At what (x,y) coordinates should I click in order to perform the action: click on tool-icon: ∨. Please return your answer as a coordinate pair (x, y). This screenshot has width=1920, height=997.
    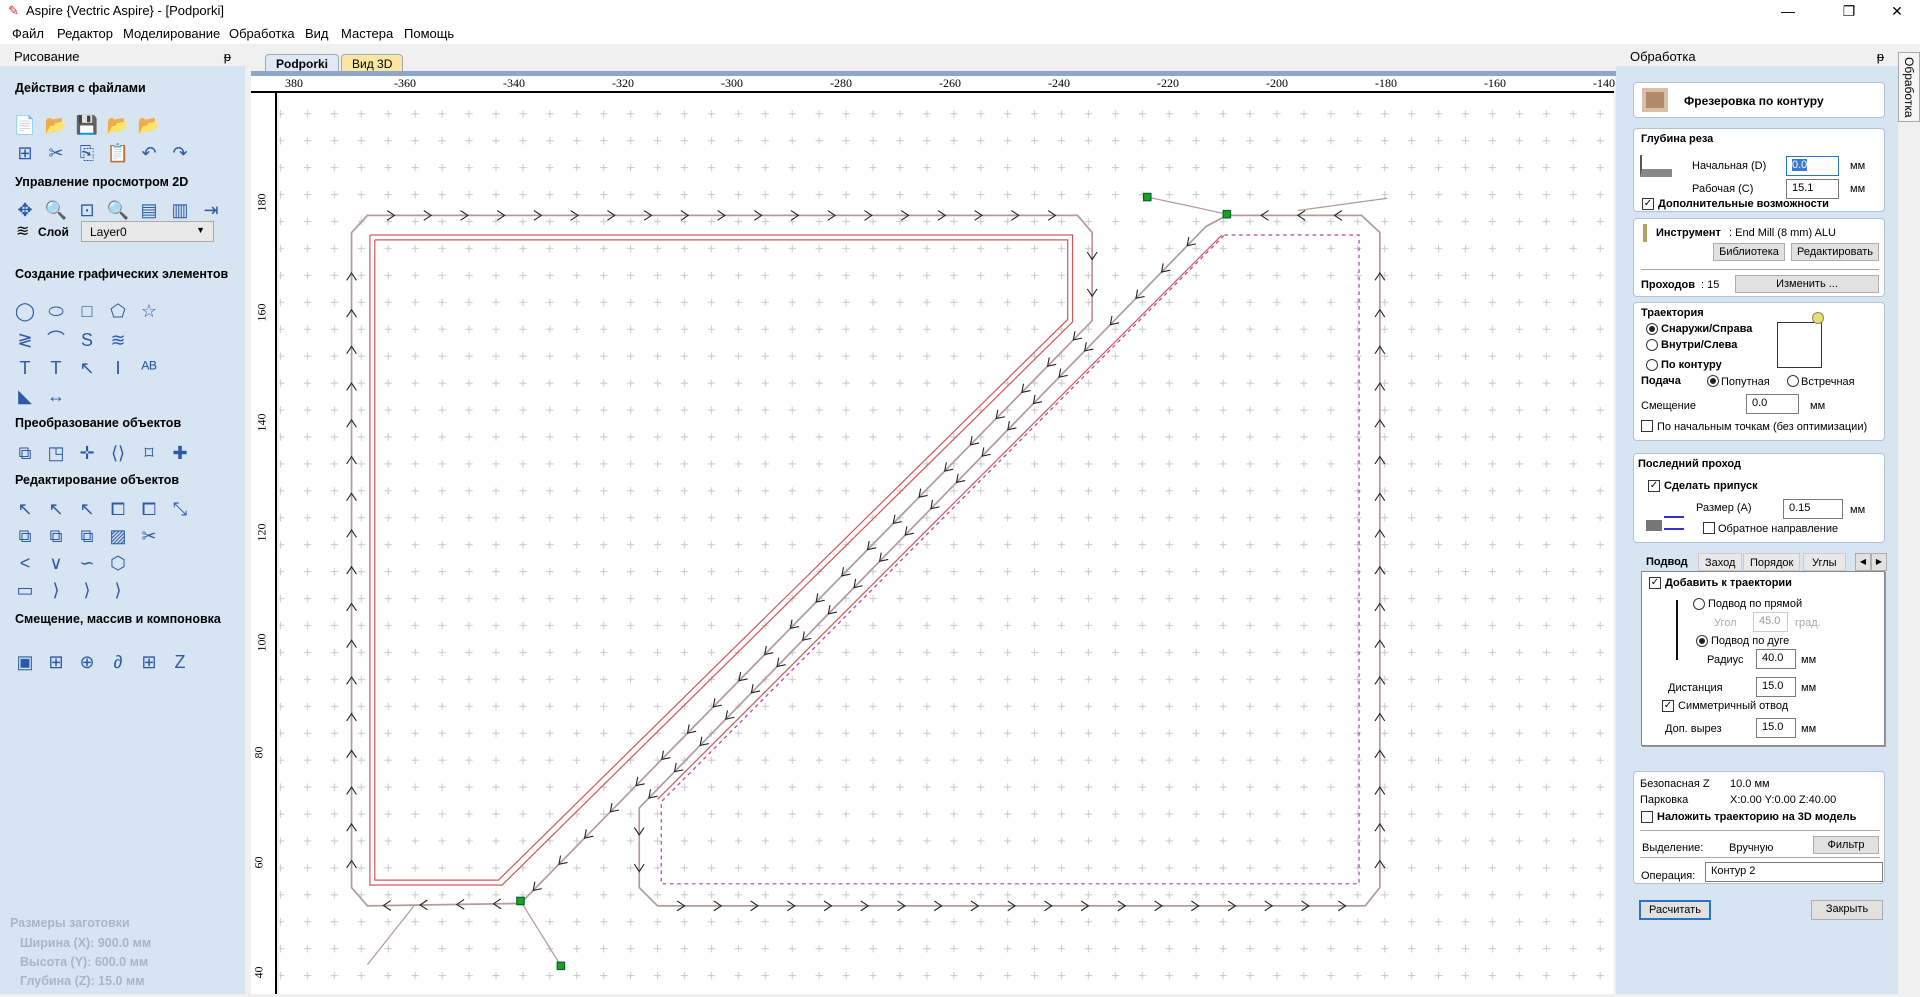
    Looking at the image, I should click on (56, 563).